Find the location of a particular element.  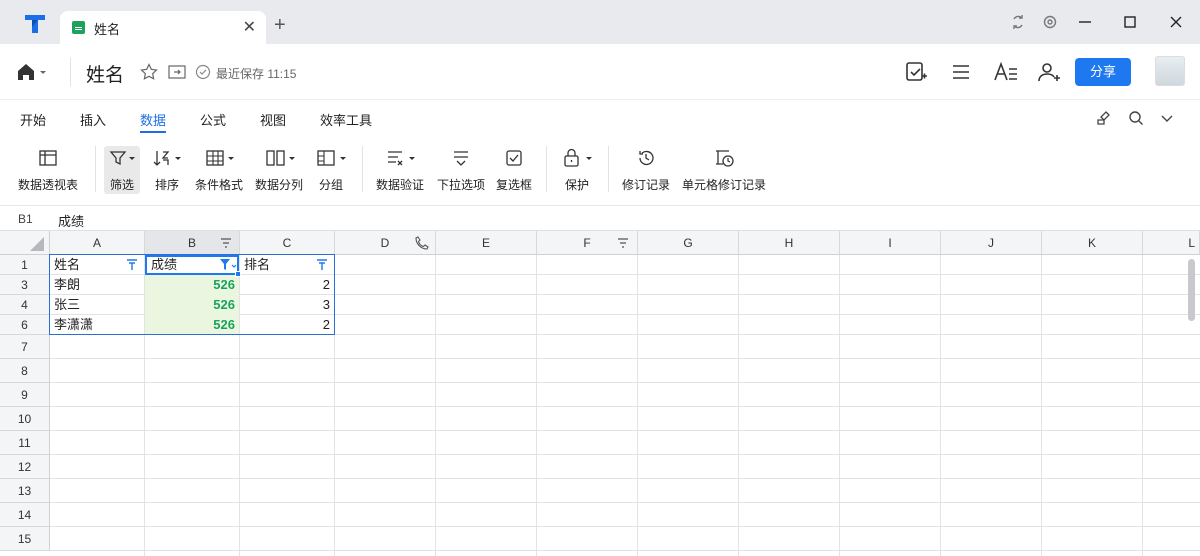

sort-icon is located at coordinates (167, 158).